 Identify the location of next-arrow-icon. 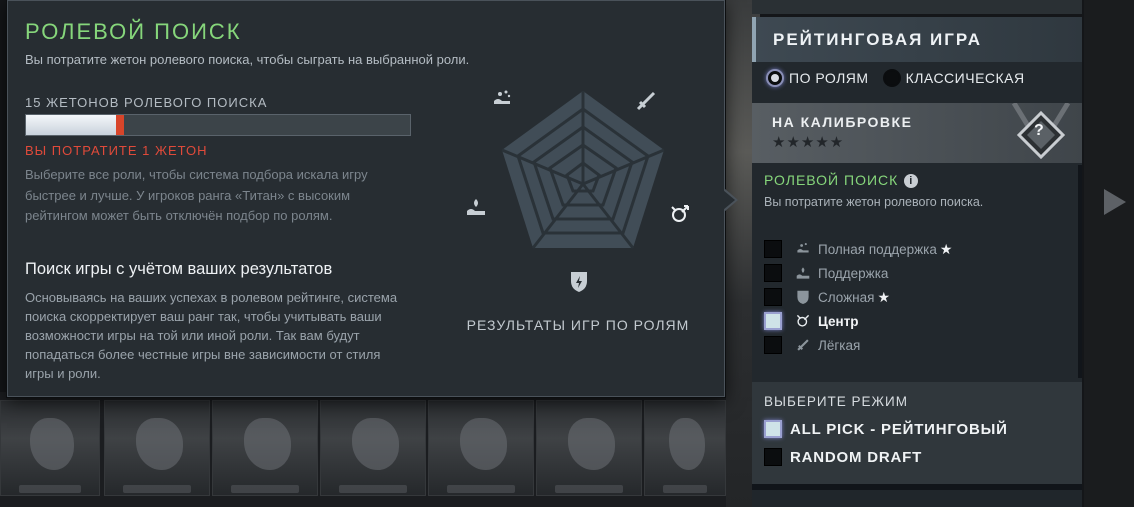
(1115, 202).